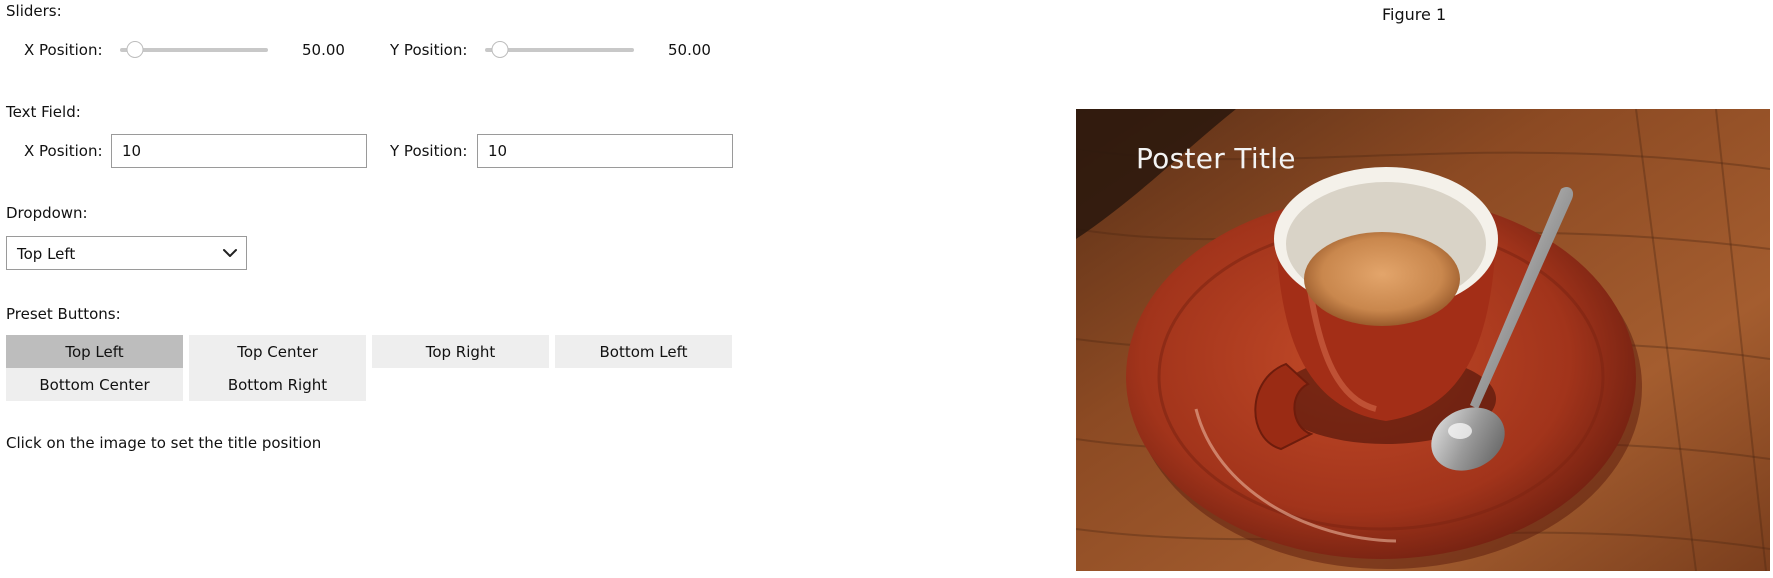  I want to click on dropdown-section-label: Dropdown:, so click(47, 213).